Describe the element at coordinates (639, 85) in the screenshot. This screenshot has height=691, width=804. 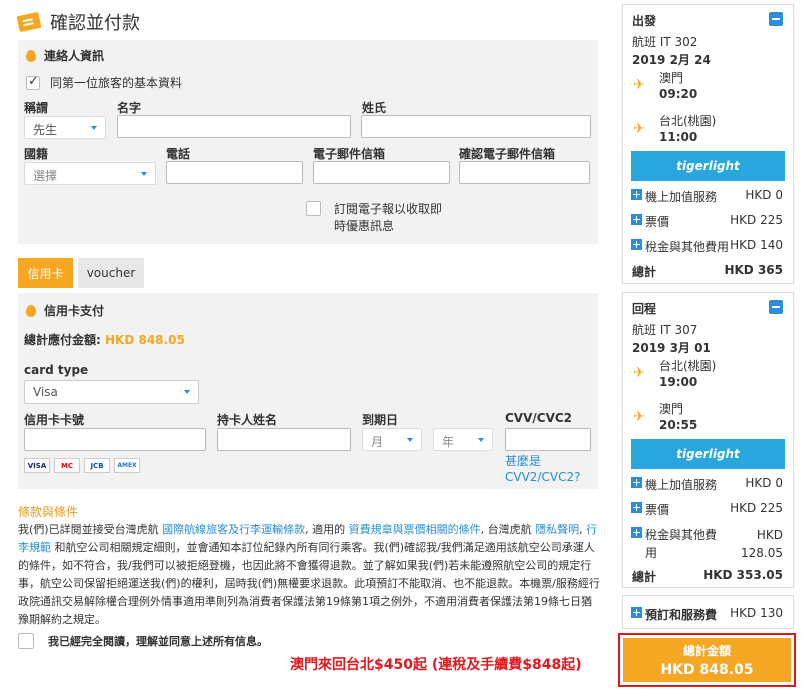
I see `departure-plane-icon: ✈` at that location.